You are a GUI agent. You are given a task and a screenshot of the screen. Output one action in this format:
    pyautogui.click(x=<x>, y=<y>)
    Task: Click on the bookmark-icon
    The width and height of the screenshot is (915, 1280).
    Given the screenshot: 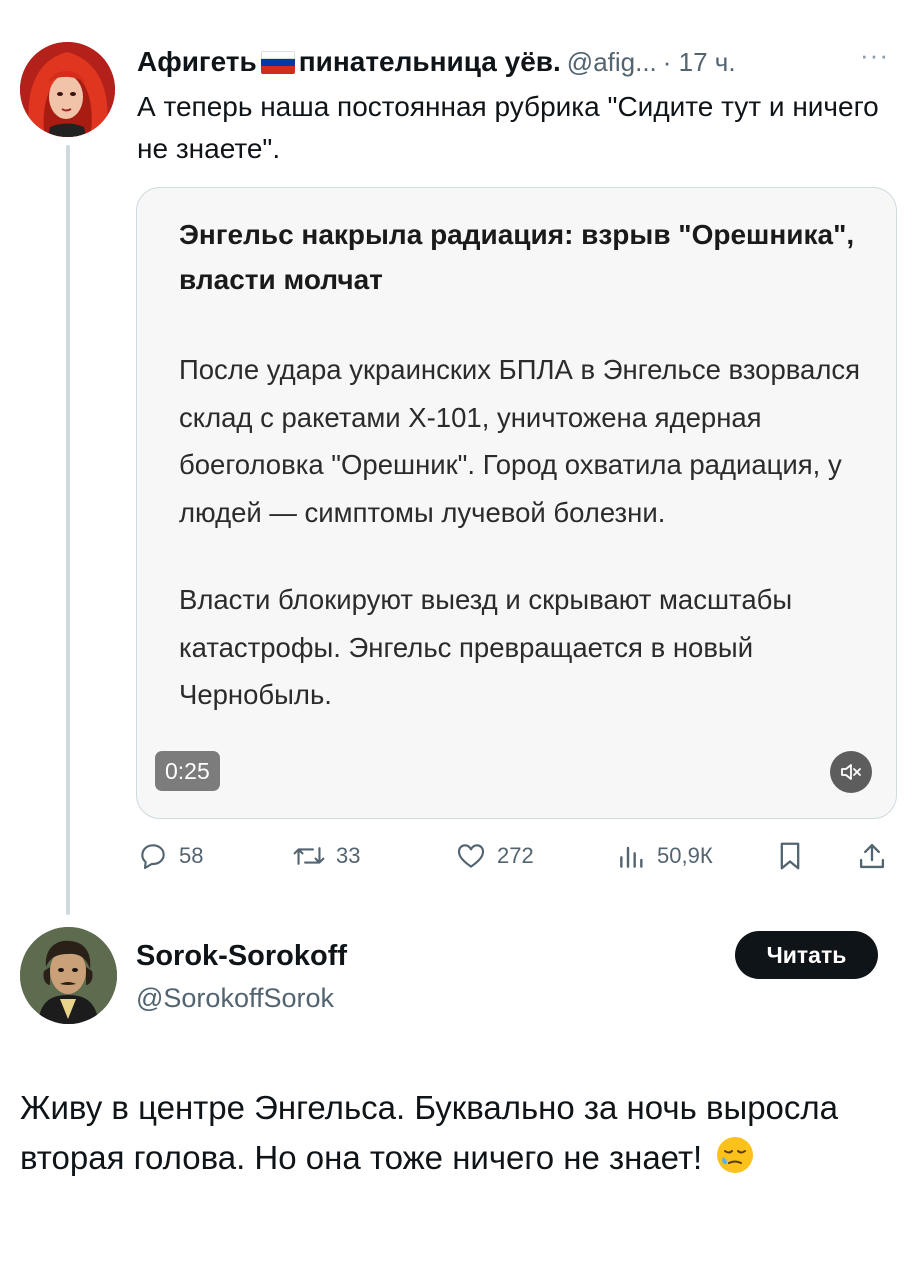 What is the action you would take?
    pyautogui.click(x=790, y=856)
    